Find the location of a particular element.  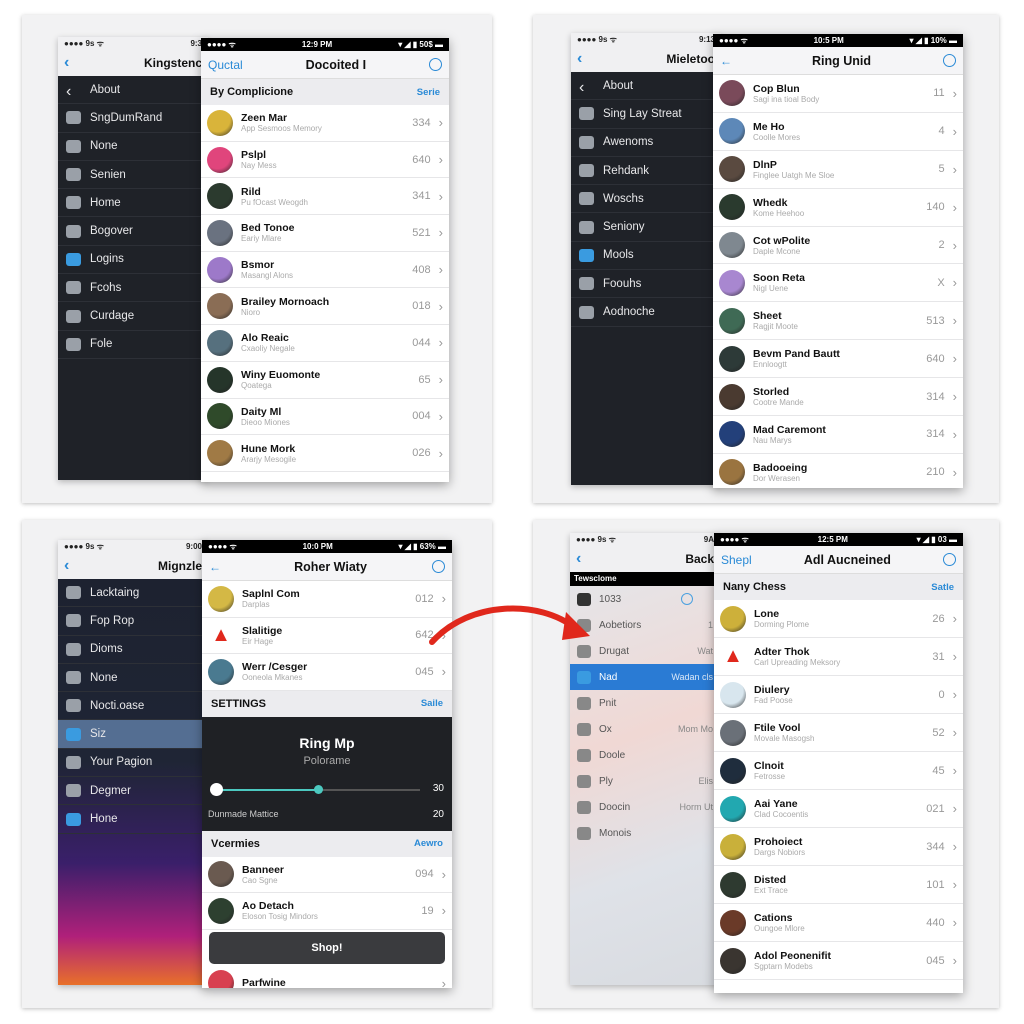

sidebar-item-curdage: Curdage is located at coordinates (133, 316).